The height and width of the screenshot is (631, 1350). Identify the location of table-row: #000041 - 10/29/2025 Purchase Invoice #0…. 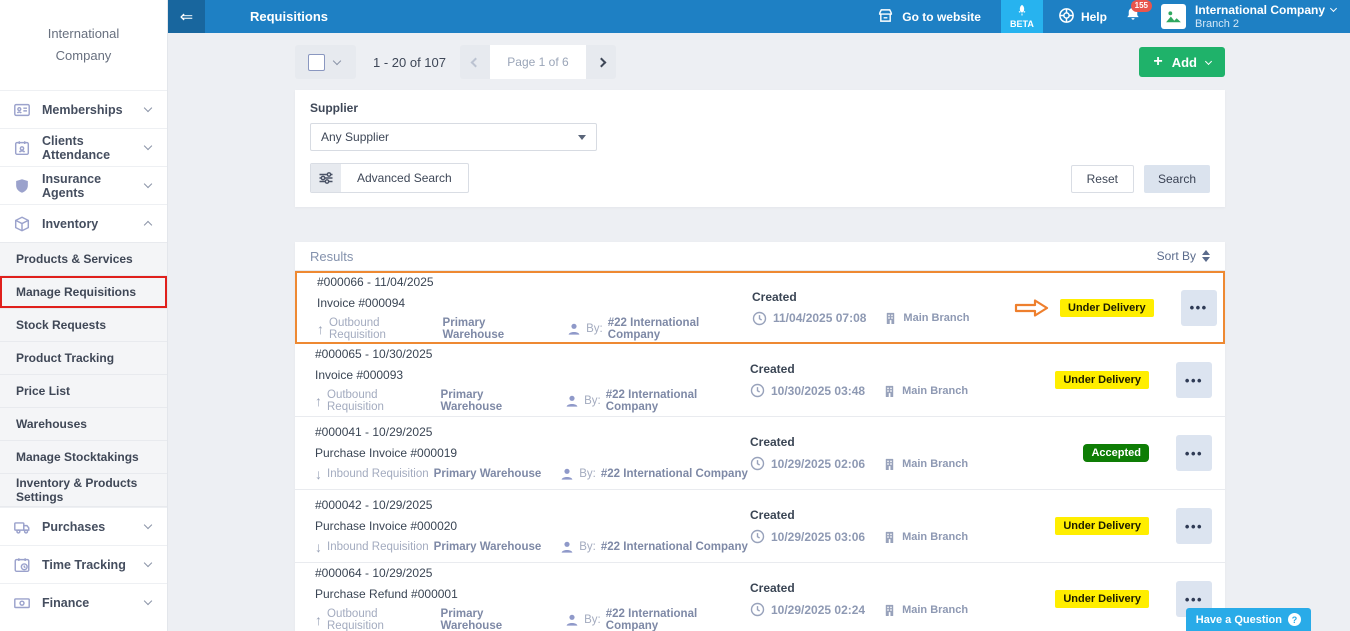
(760, 453).